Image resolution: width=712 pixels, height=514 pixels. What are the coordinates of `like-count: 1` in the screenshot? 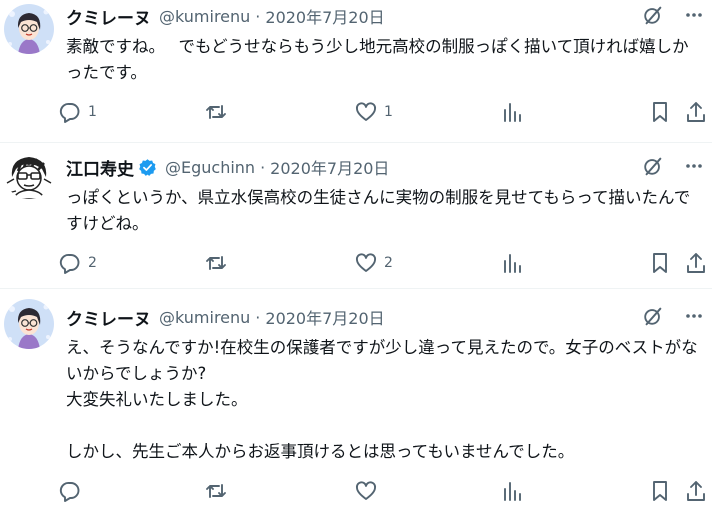 It's located at (388, 112).